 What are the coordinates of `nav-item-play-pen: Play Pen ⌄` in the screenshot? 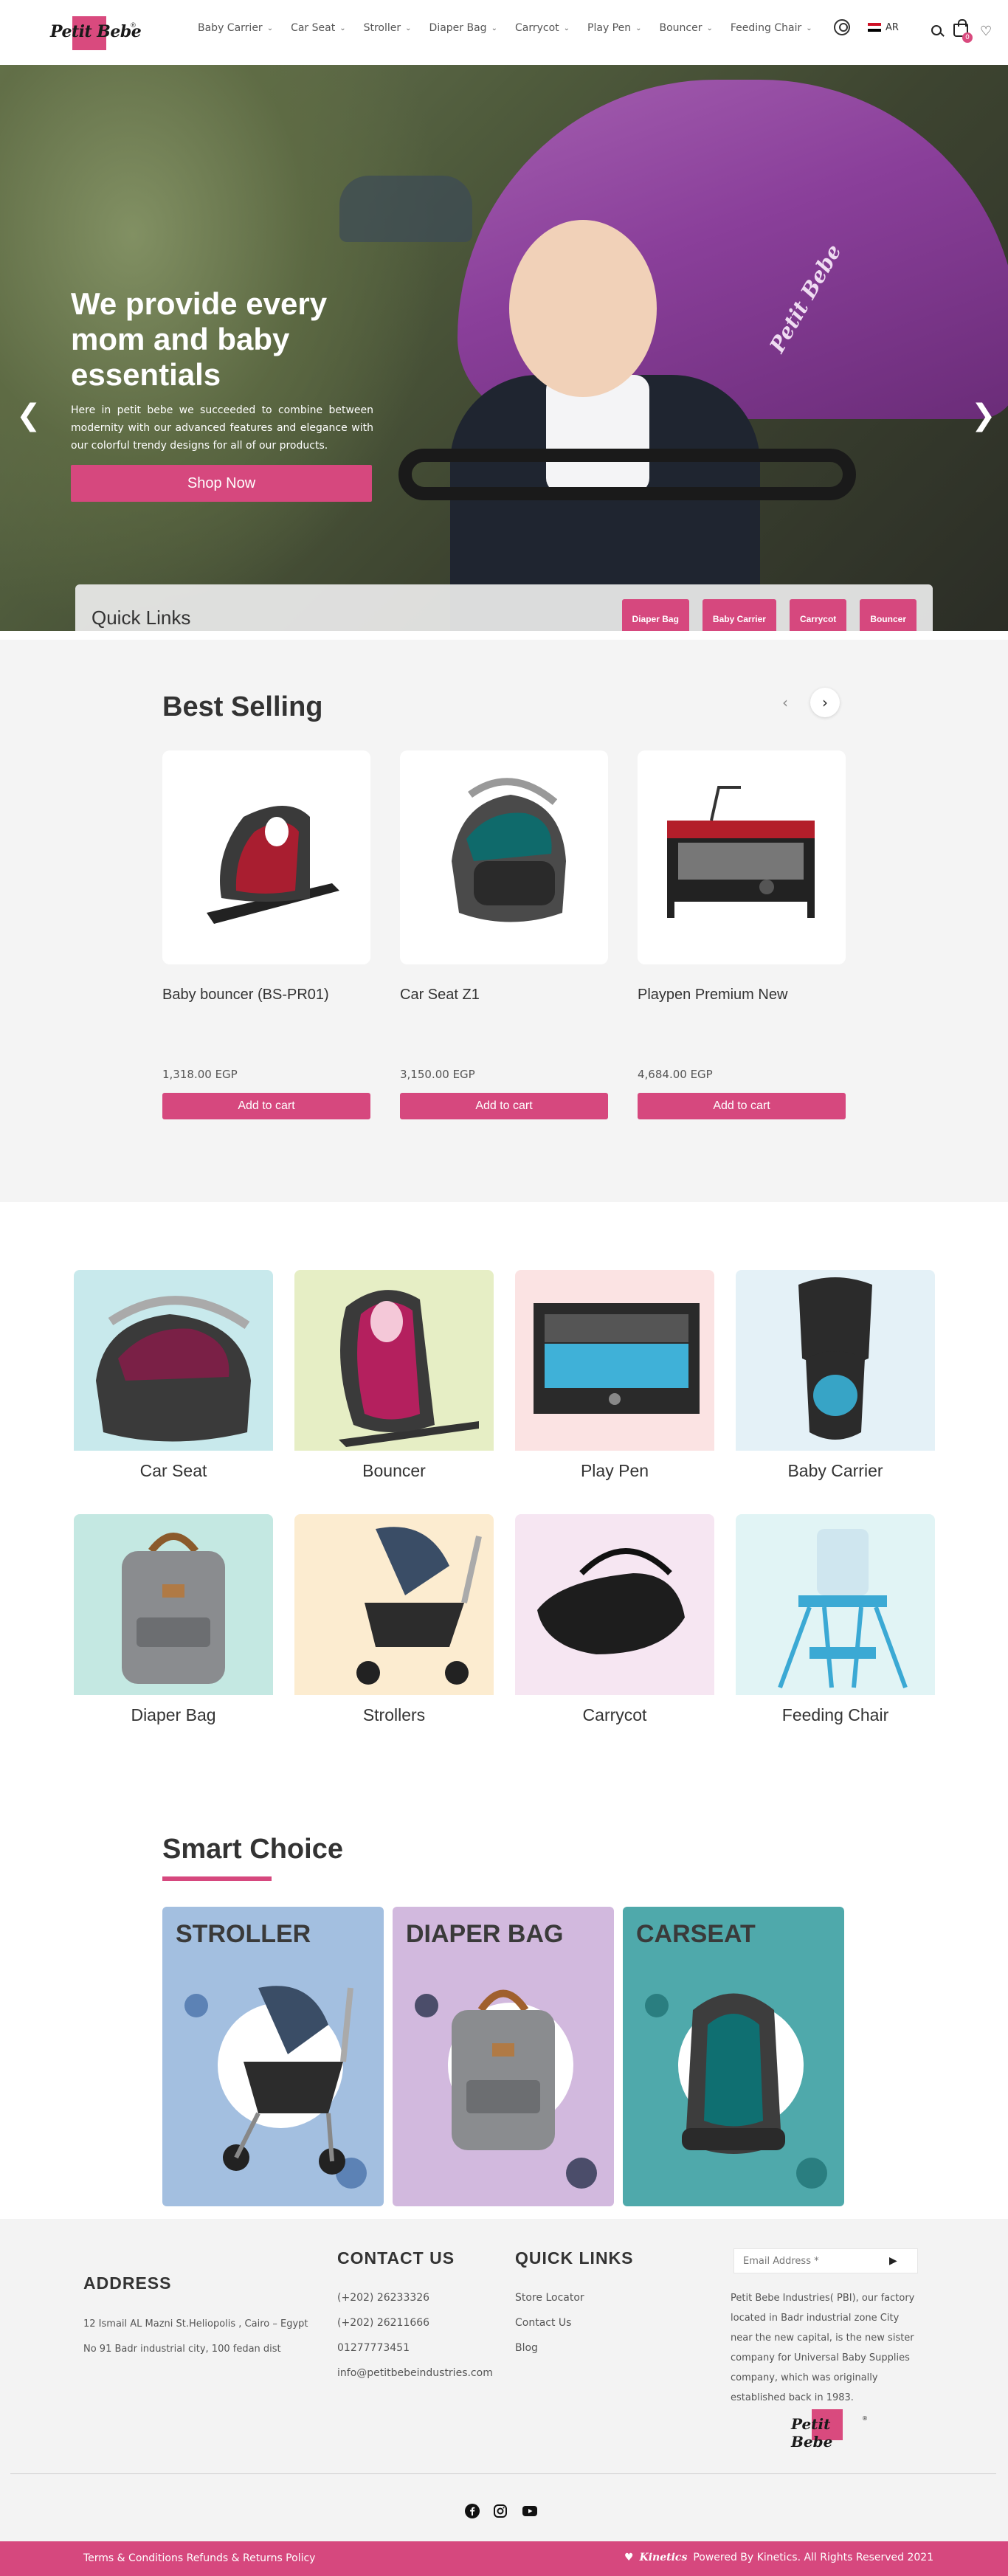 It's located at (614, 28).